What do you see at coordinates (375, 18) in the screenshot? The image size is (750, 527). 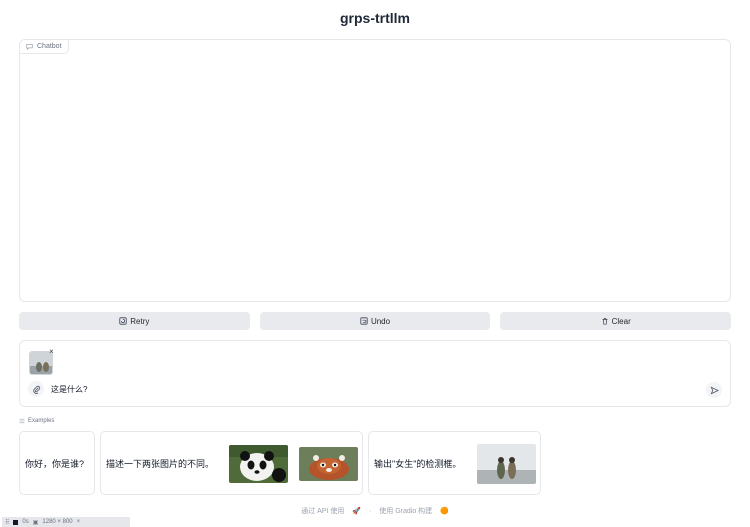 I see `page-title: grps-trtllm` at bounding box center [375, 18].